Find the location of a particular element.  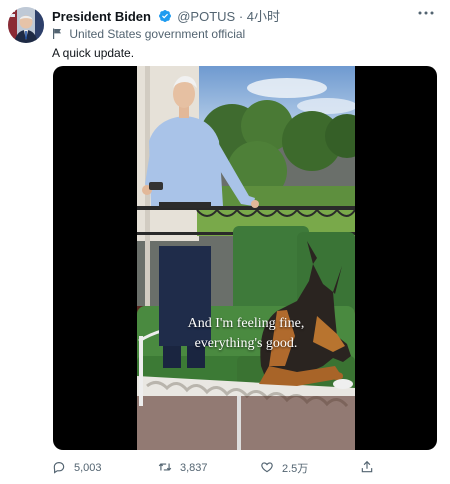

author-handle: @POTUS is located at coordinates (206, 16).